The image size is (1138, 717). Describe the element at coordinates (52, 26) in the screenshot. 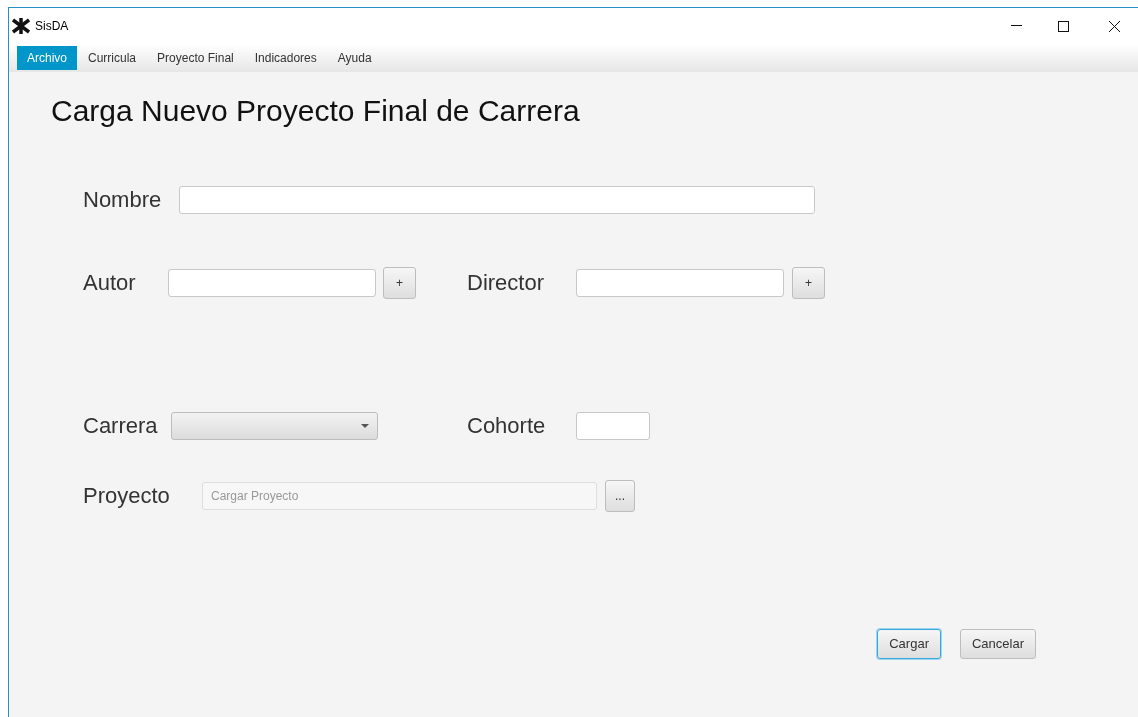

I see `window-title: SisDA` at that location.